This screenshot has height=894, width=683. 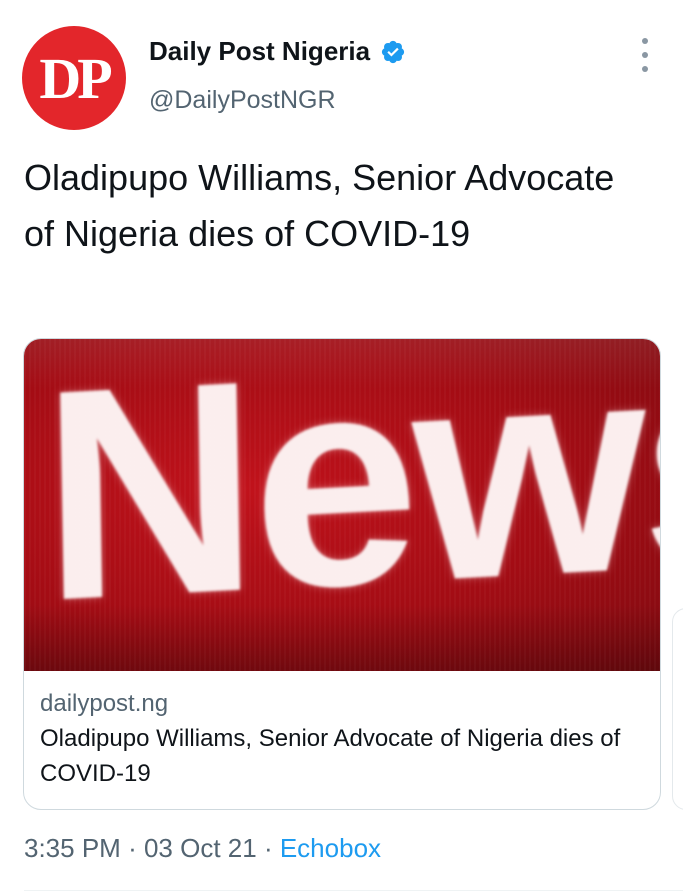 I want to click on tweet-metadata: 3:35 PM · 03 Oct 21 · Echobox, so click(x=202, y=848).